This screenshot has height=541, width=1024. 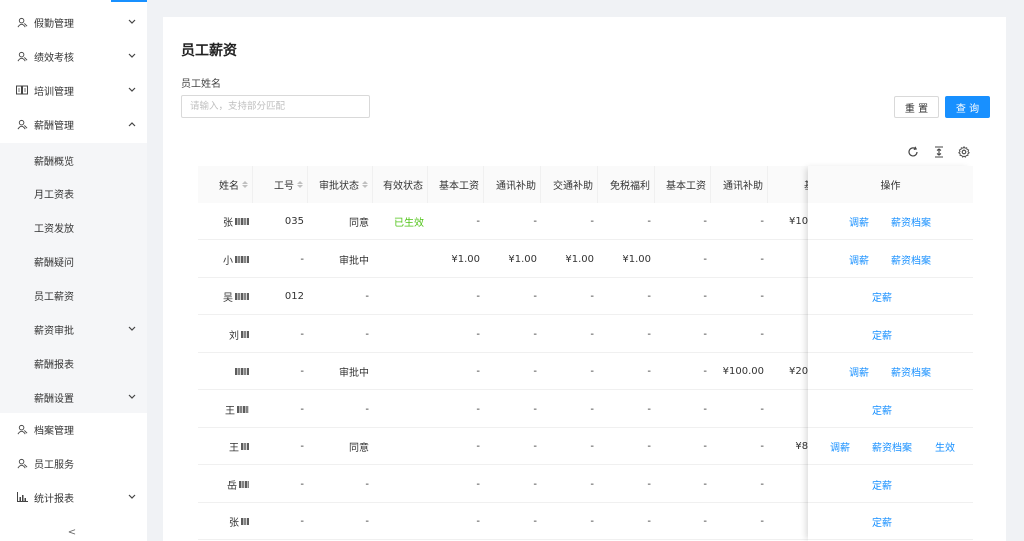 What do you see at coordinates (230, 411) in the screenshot?
I see `employee-name-text: 王` at bounding box center [230, 411].